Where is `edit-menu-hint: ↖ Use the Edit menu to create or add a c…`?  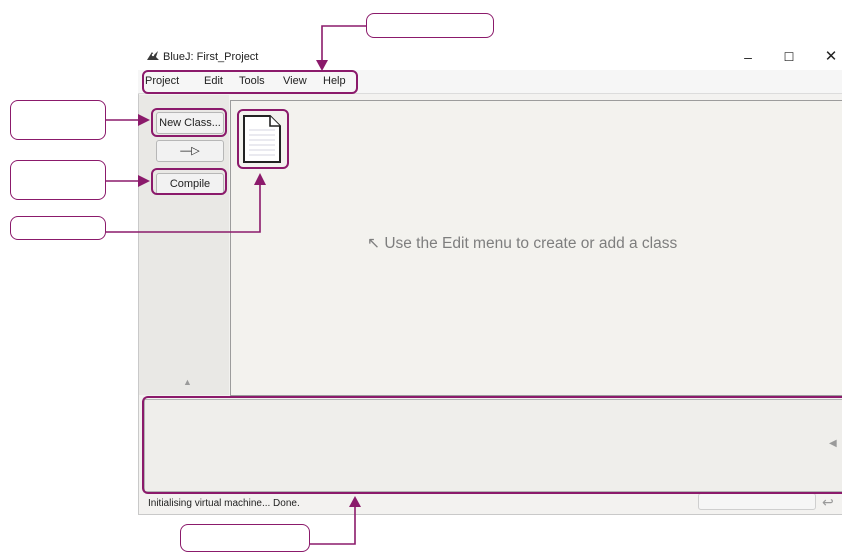
edit-menu-hint: ↖ Use the Edit menu to create or add a c… is located at coordinates (522, 243).